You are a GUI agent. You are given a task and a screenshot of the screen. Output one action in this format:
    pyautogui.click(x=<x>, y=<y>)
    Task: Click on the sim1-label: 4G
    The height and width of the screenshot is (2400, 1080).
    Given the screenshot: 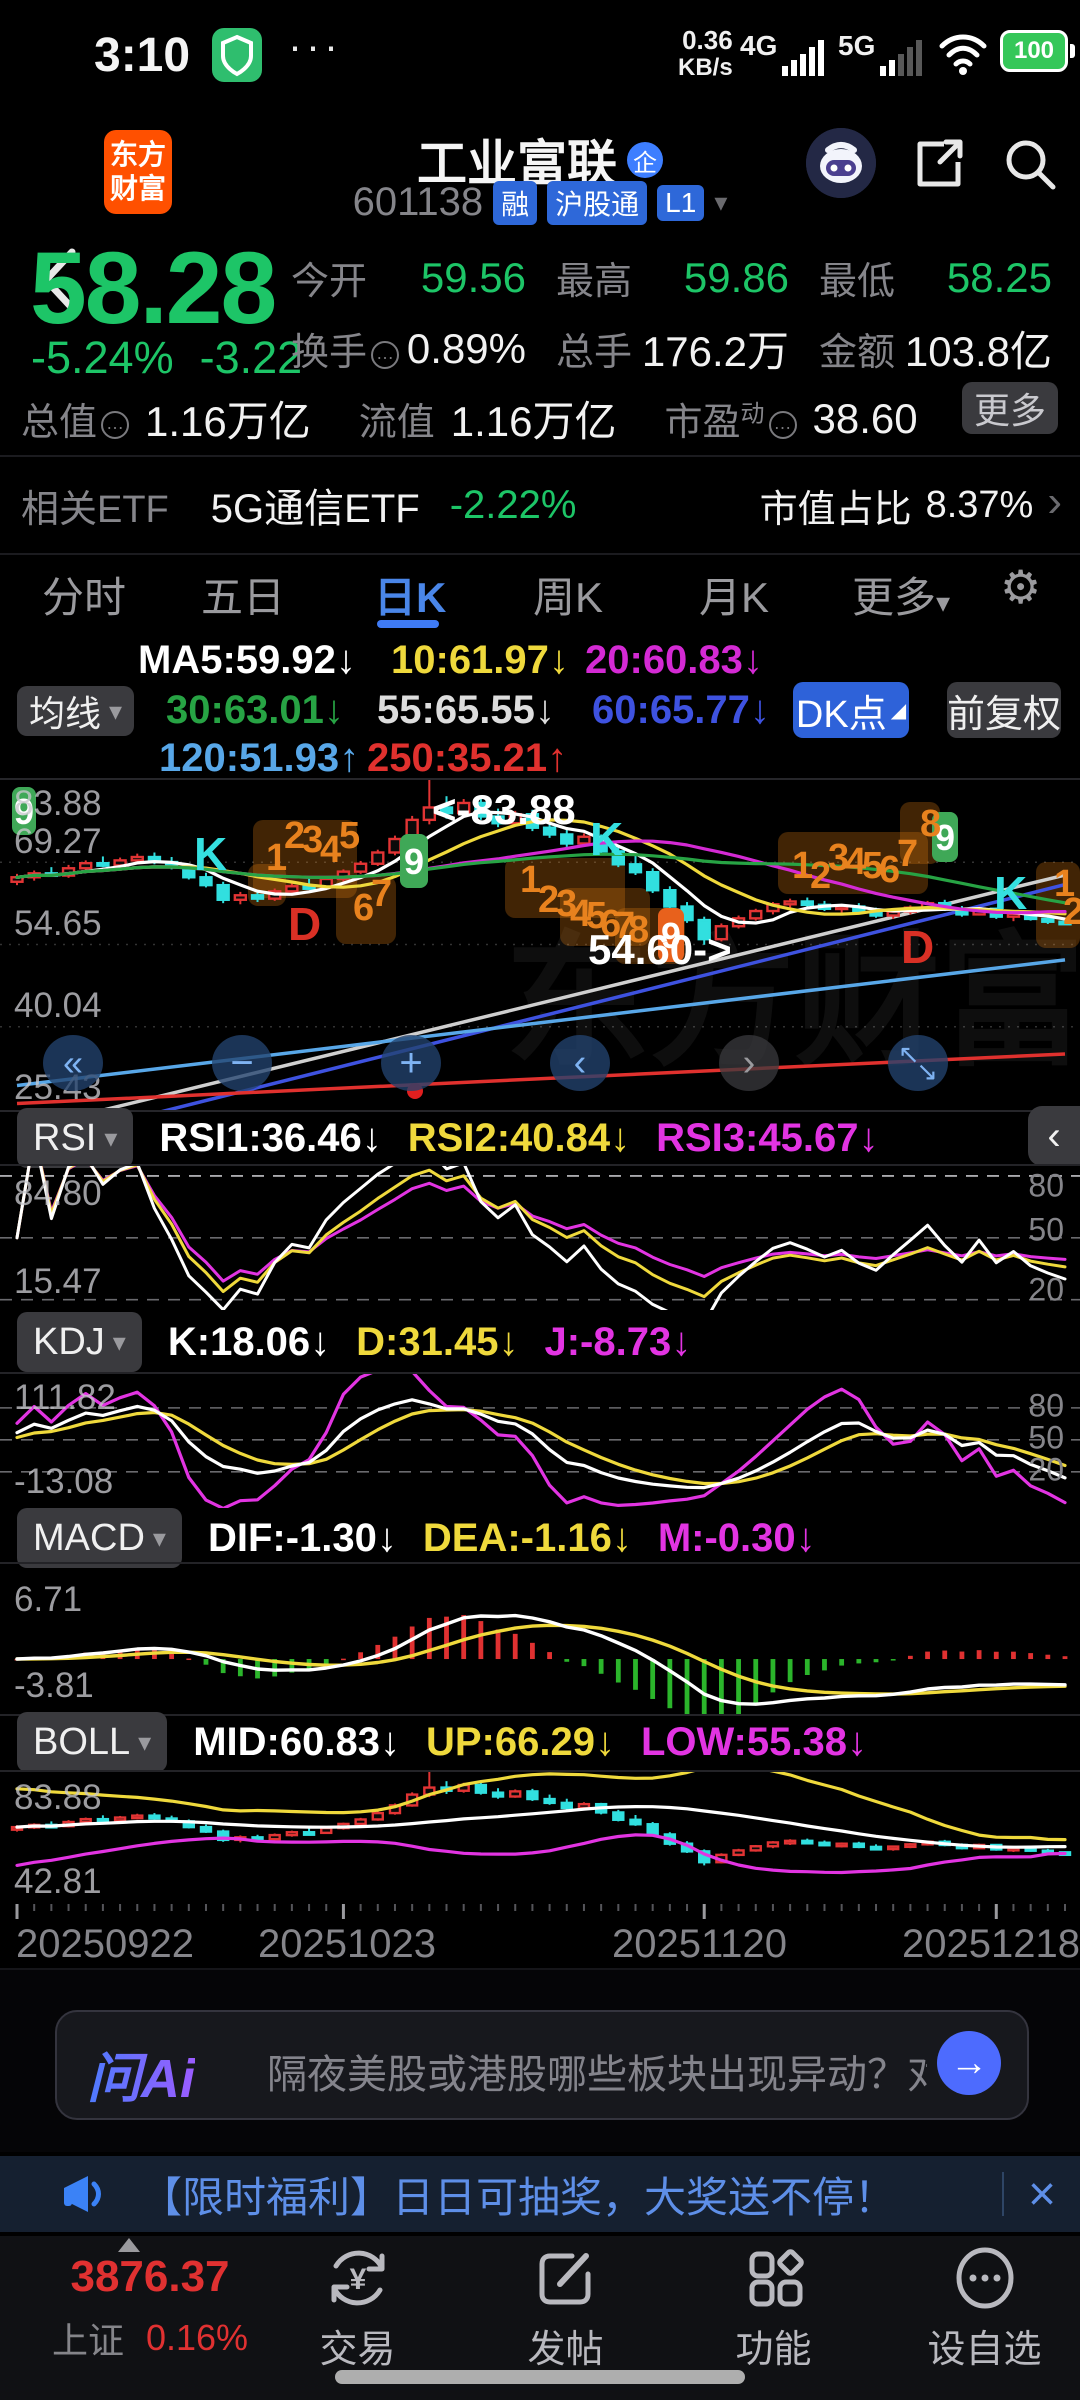 What is the action you would take?
    pyautogui.click(x=759, y=45)
    